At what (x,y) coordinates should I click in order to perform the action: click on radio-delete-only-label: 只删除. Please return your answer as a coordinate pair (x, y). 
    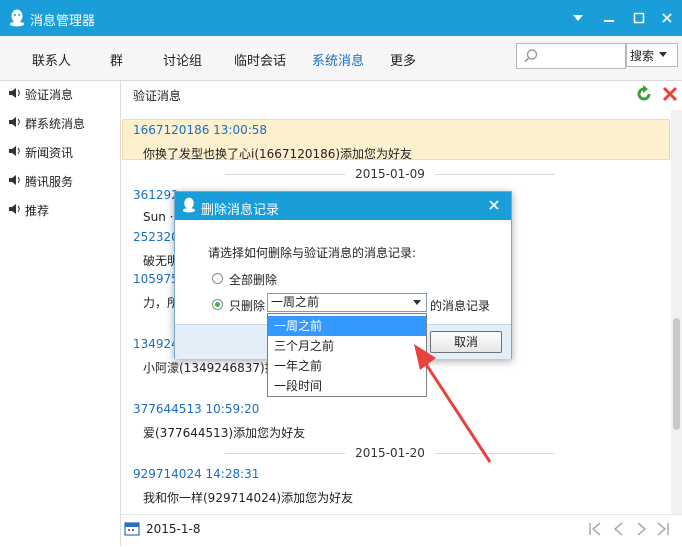
    Looking at the image, I should click on (247, 305).